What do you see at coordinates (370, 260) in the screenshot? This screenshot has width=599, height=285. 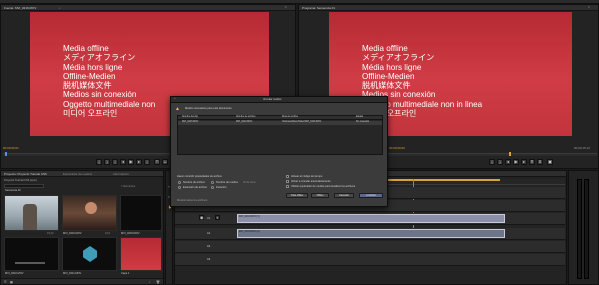 I see `track-a3` at bounding box center [370, 260].